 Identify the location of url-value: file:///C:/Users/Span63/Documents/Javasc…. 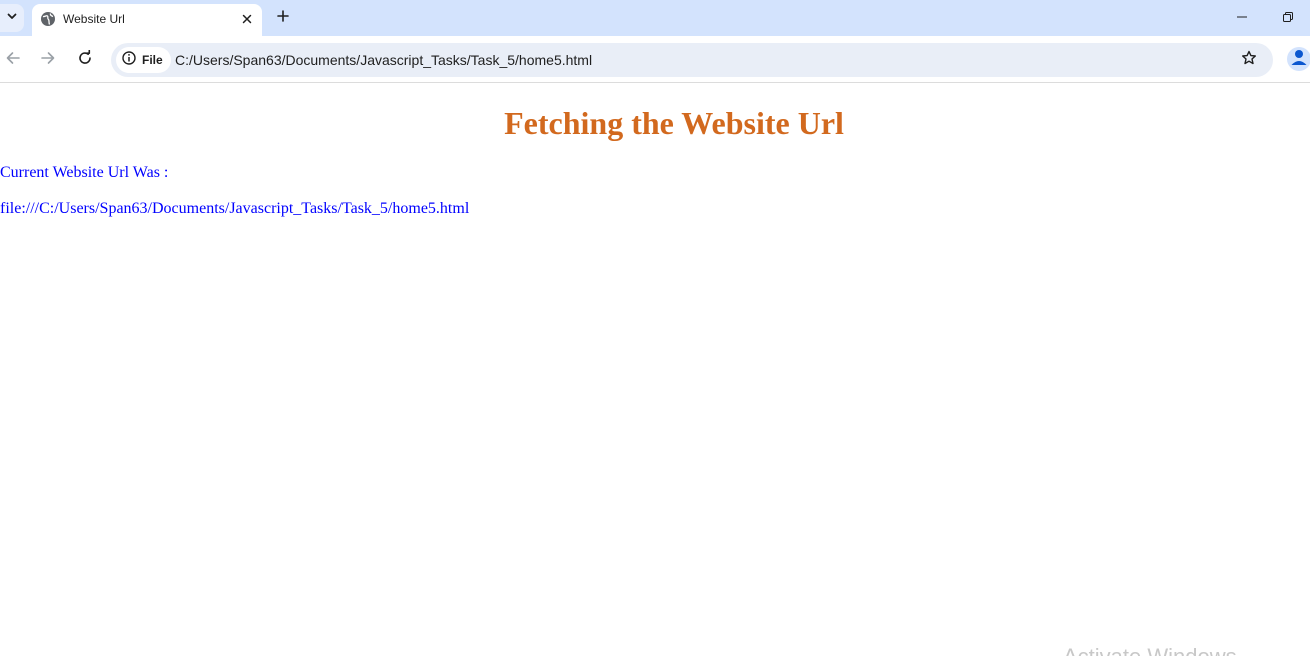
(235, 208).